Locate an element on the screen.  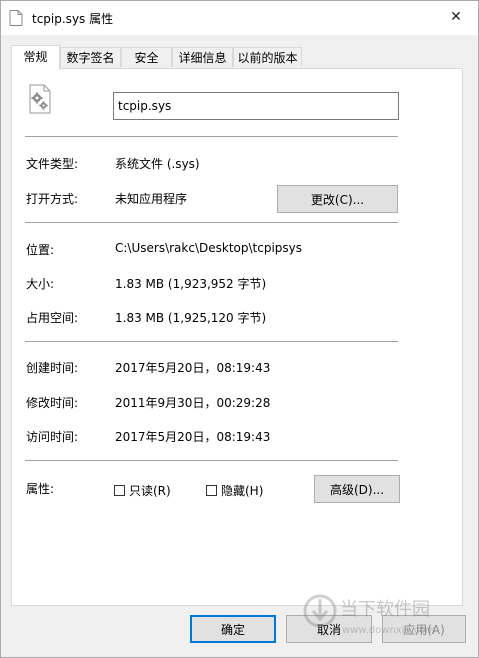
attributes-label: 属性: is located at coordinates (40, 489).